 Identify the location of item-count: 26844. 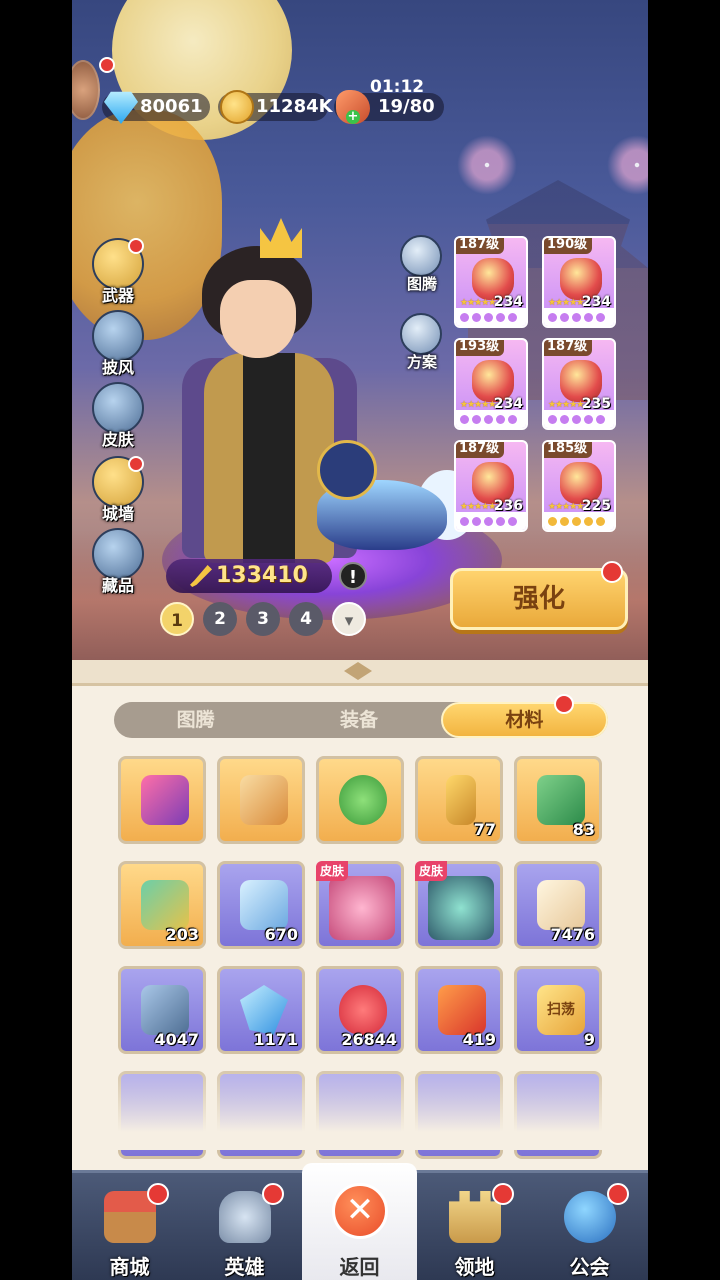
(369, 1039).